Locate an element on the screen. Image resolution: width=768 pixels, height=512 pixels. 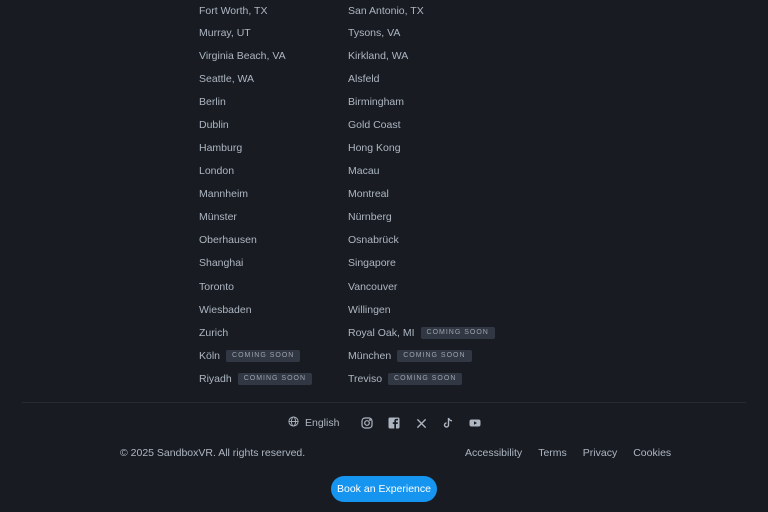
location-name: Virginia Beach, VA is located at coordinates (242, 55).